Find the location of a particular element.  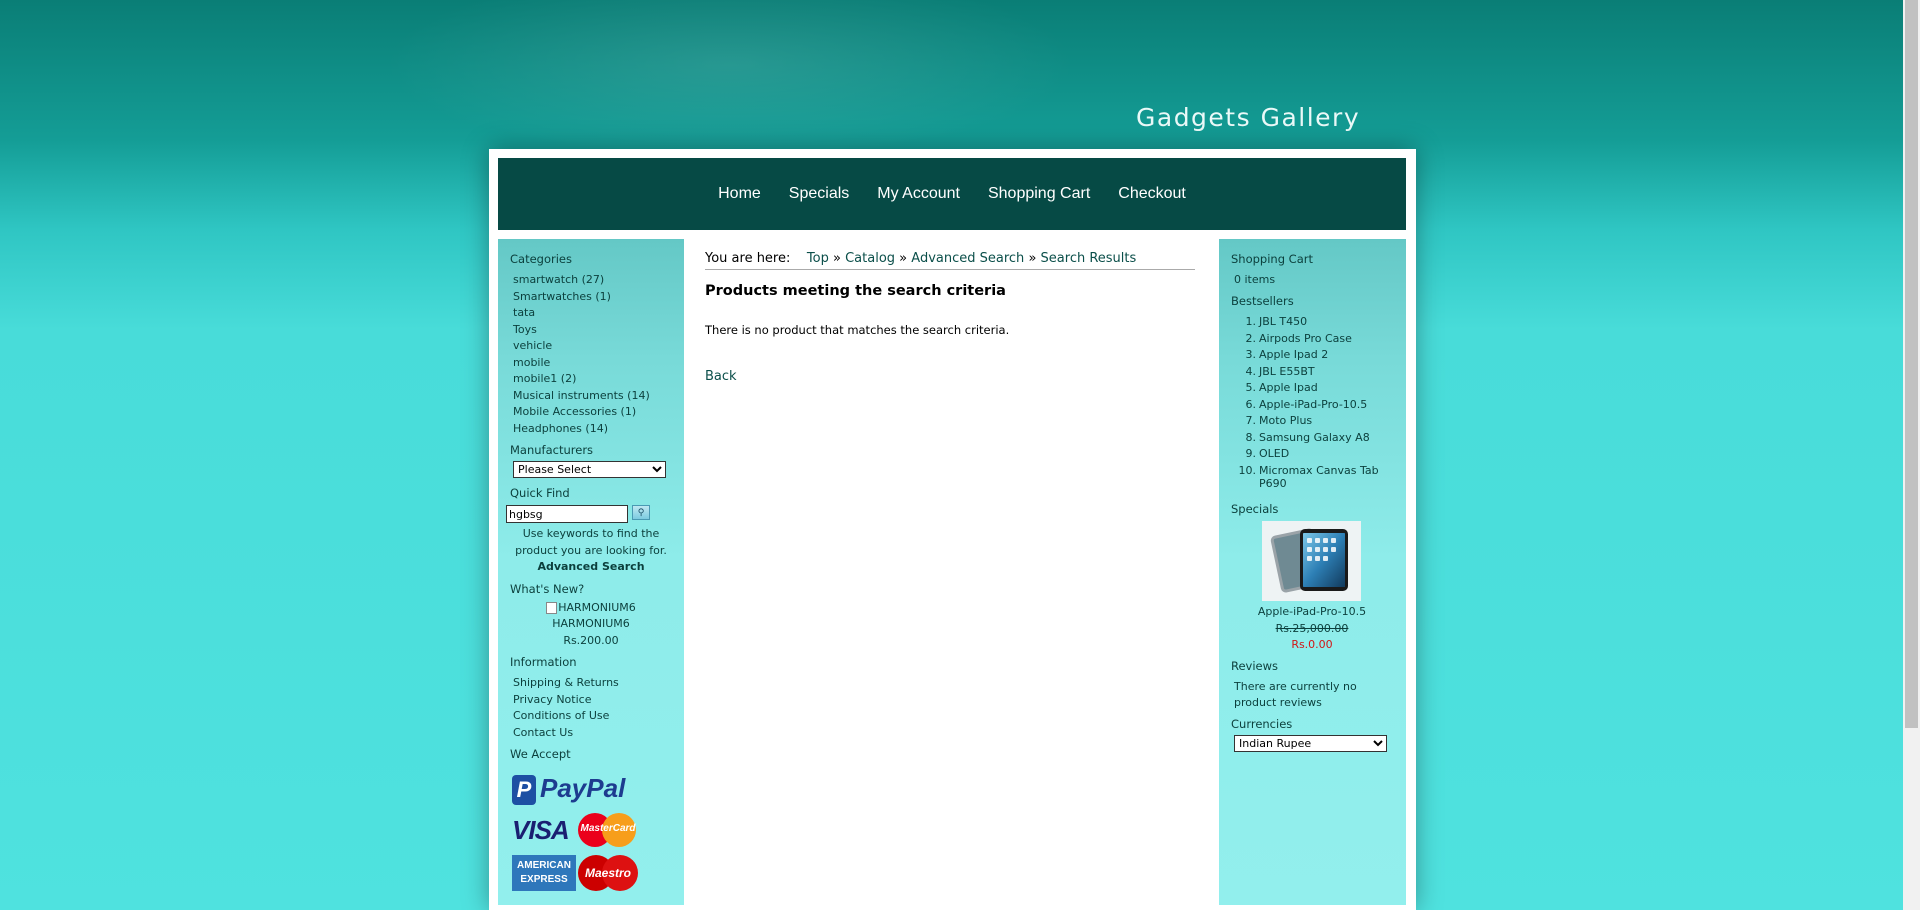

scrollbar-thumb is located at coordinates (1911, 364).